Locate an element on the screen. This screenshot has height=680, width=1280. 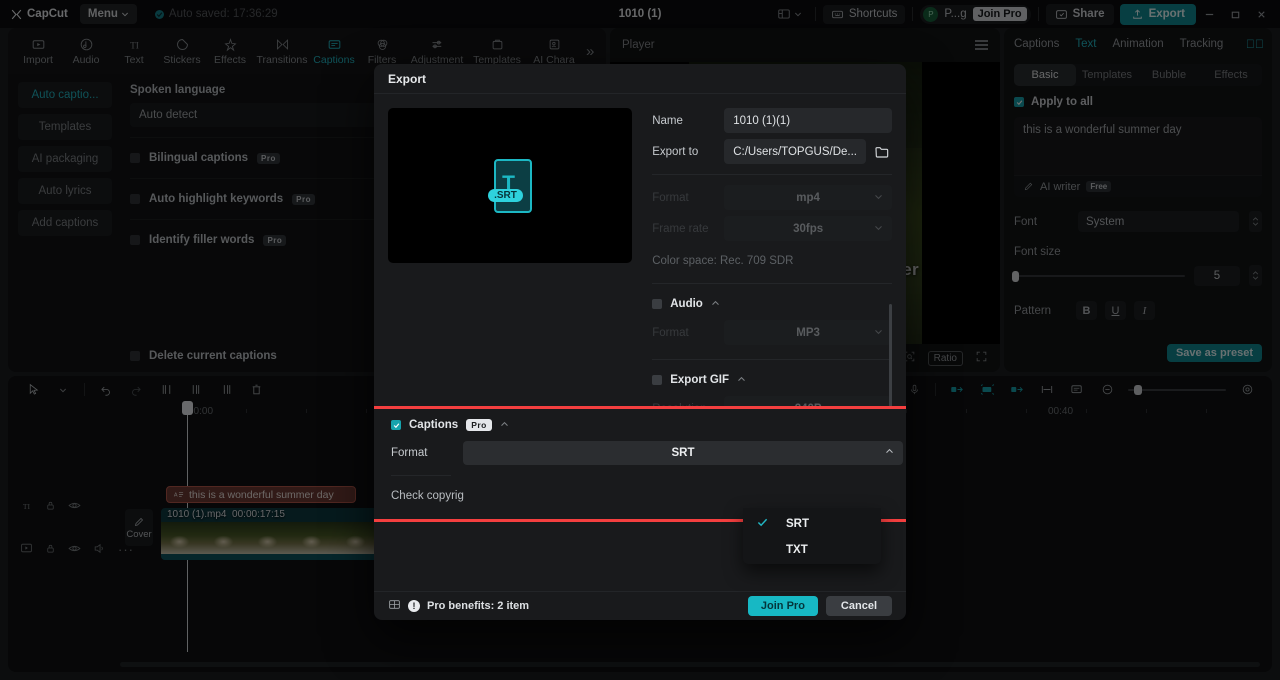
audio-checkbox is located at coordinates (657, 304).